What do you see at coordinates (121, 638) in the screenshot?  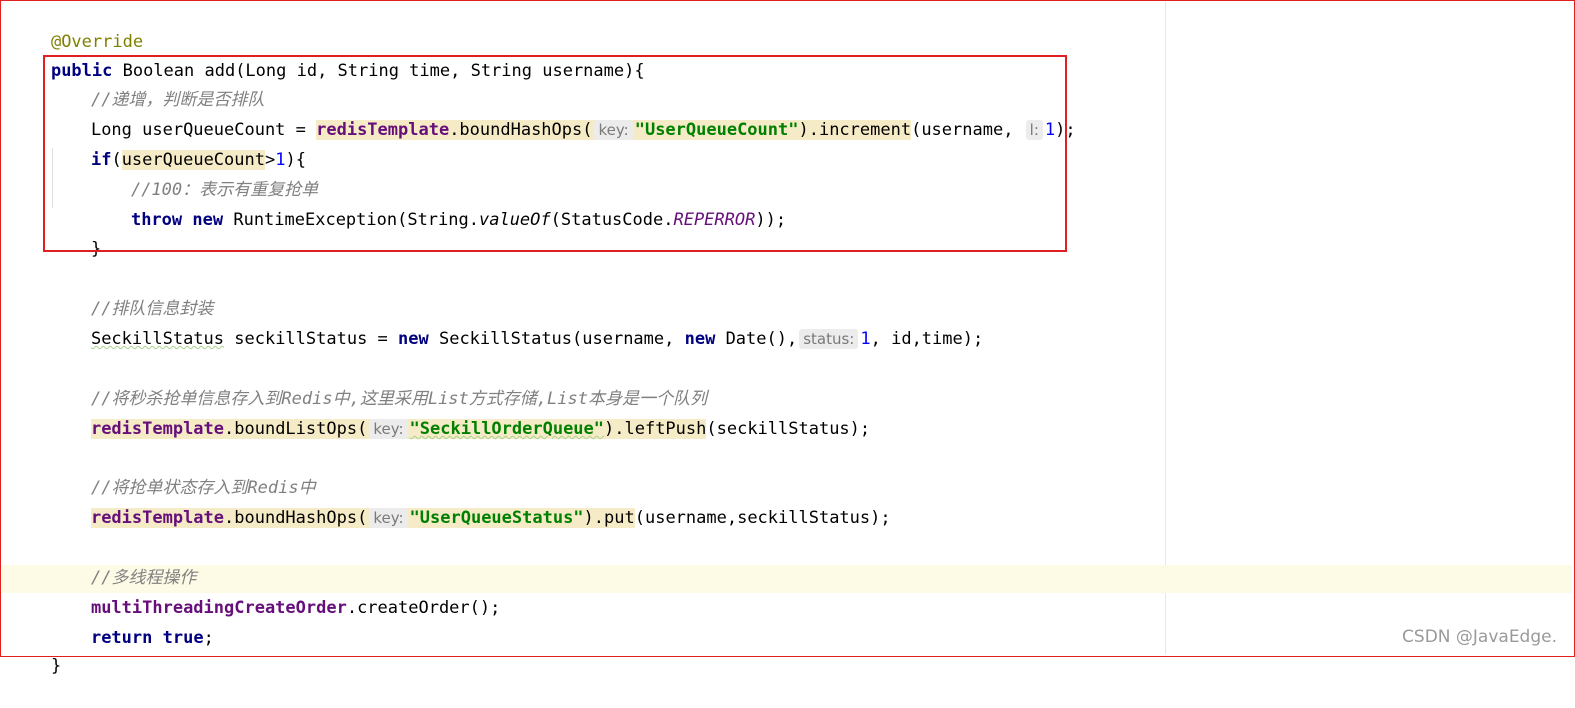 I see `keyword-return: return` at bounding box center [121, 638].